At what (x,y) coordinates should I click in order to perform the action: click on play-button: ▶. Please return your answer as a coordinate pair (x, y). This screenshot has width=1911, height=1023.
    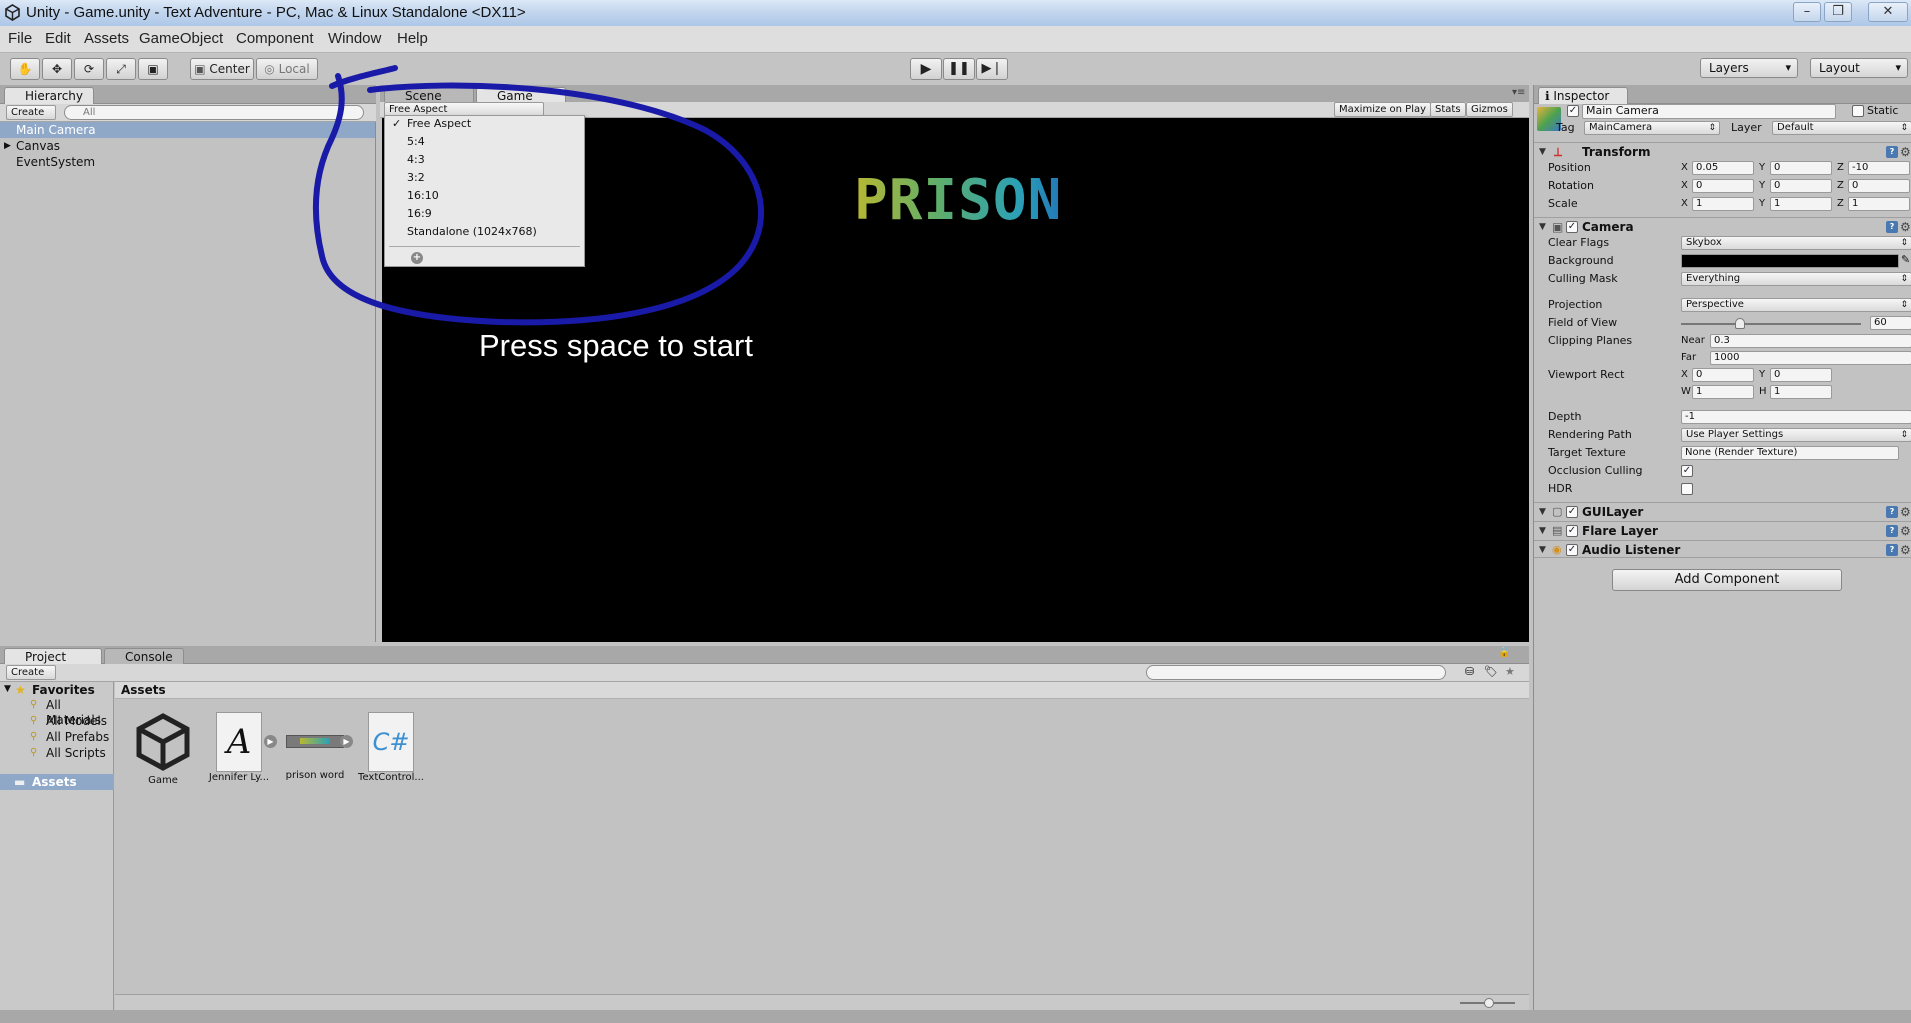
    Looking at the image, I should click on (926, 69).